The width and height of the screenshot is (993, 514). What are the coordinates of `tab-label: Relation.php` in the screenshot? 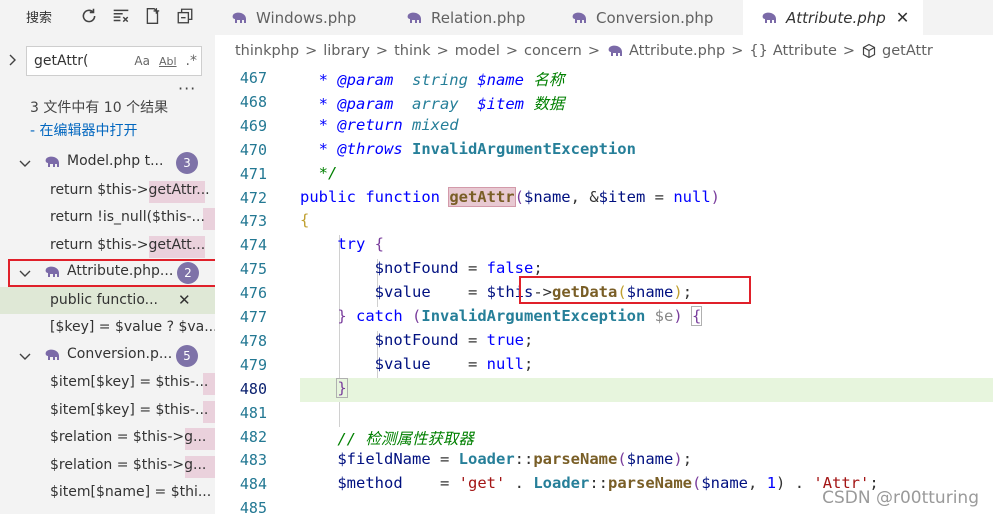 It's located at (478, 17).